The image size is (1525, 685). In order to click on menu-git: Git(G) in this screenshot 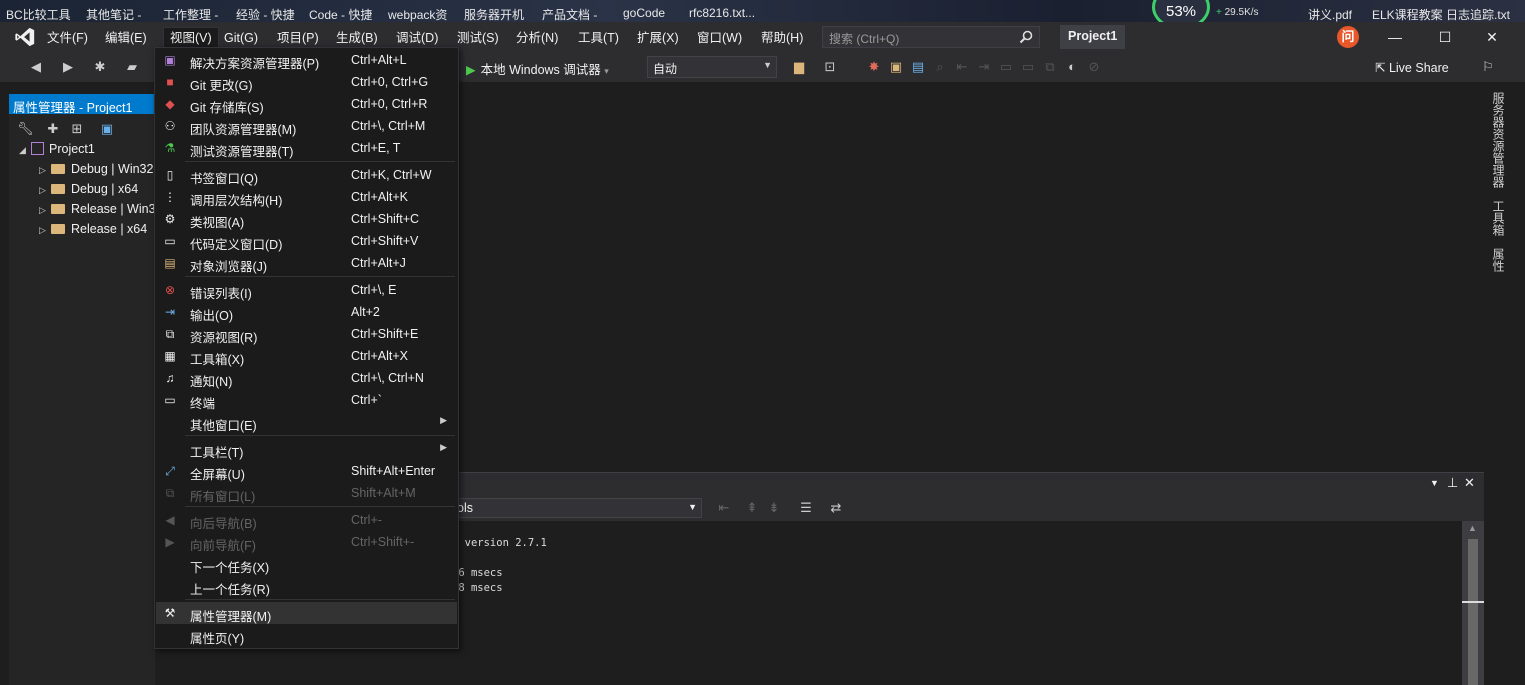, I will do `click(241, 38)`.